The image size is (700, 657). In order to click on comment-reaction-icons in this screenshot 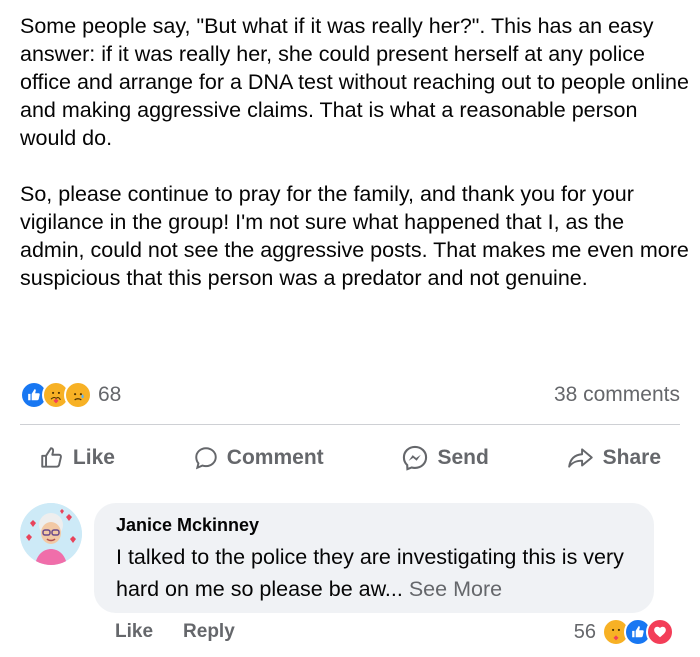, I will do `click(638, 632)`.